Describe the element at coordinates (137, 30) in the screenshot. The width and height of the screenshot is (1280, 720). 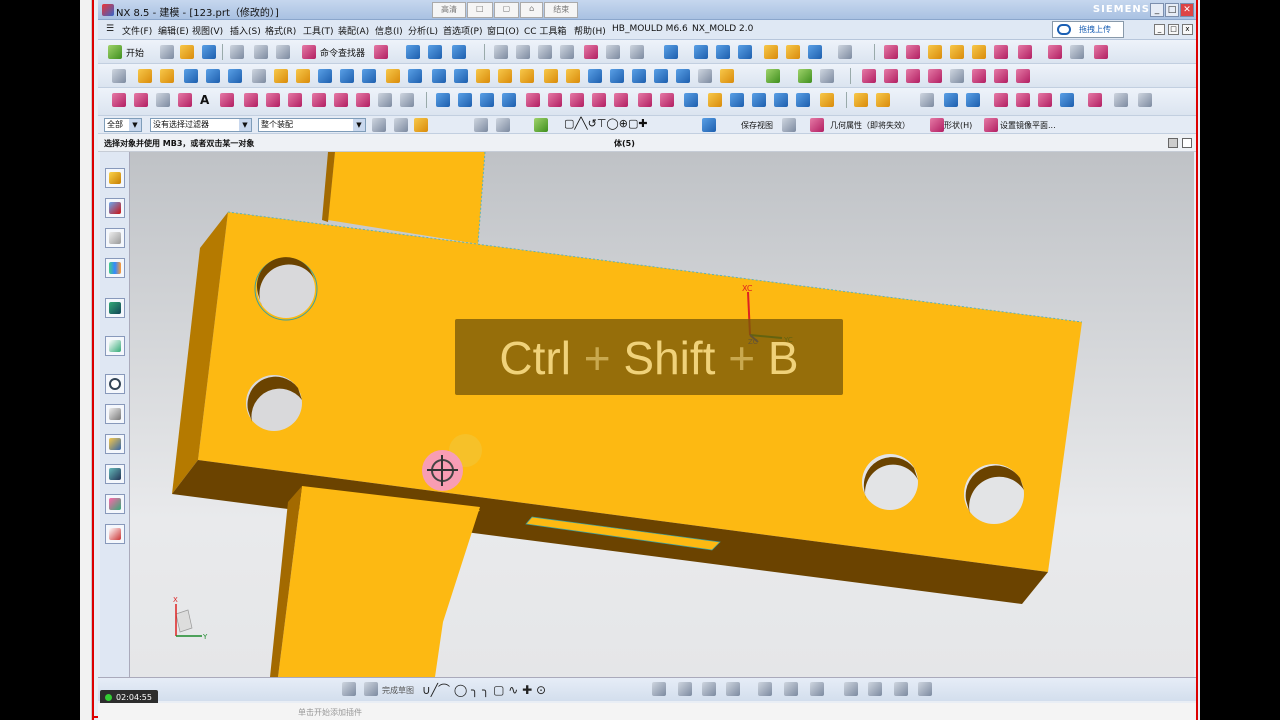
I see `menu-file: 文件(F)` at that location.